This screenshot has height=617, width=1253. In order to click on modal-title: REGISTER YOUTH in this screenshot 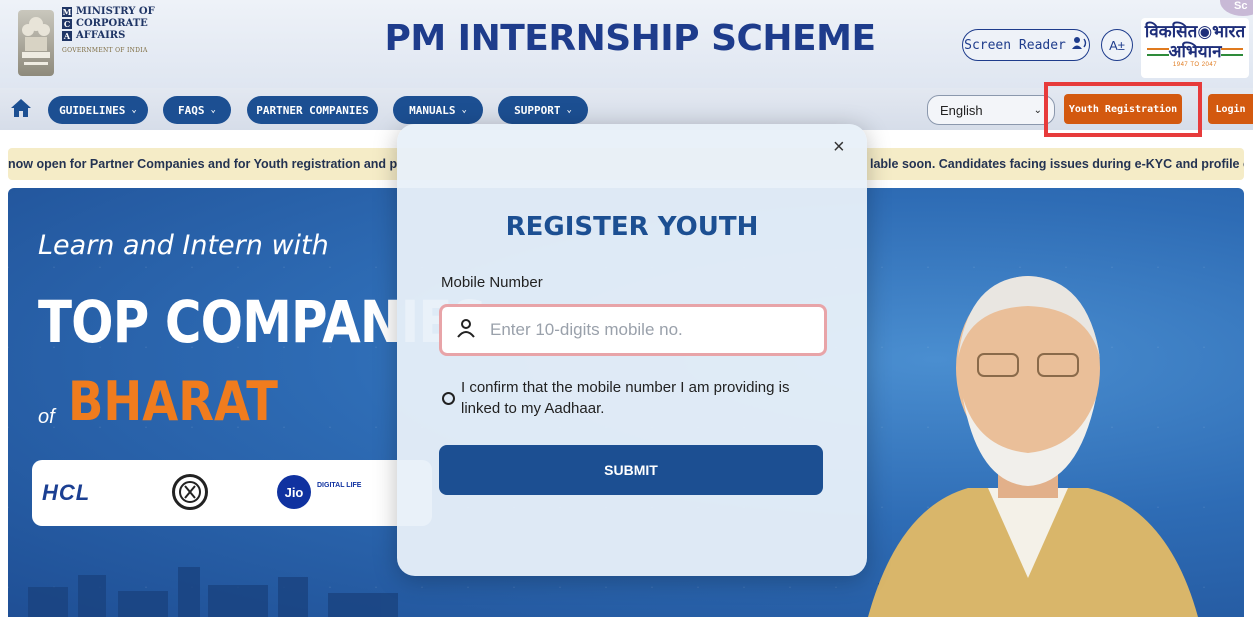, I will do `click(632, 227)`.